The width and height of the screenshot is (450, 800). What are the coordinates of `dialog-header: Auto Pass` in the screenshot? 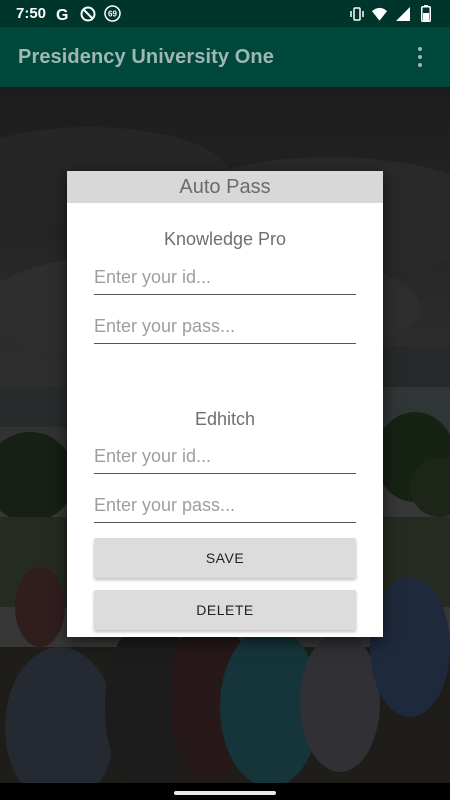 It's located at (225, 187).